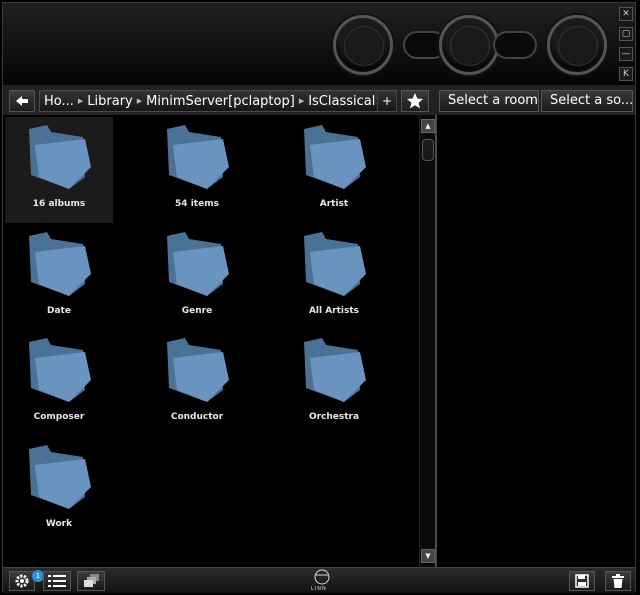  Describe the element at coordinates (515, 45) in the screenshot. I see `next-button` at that location.